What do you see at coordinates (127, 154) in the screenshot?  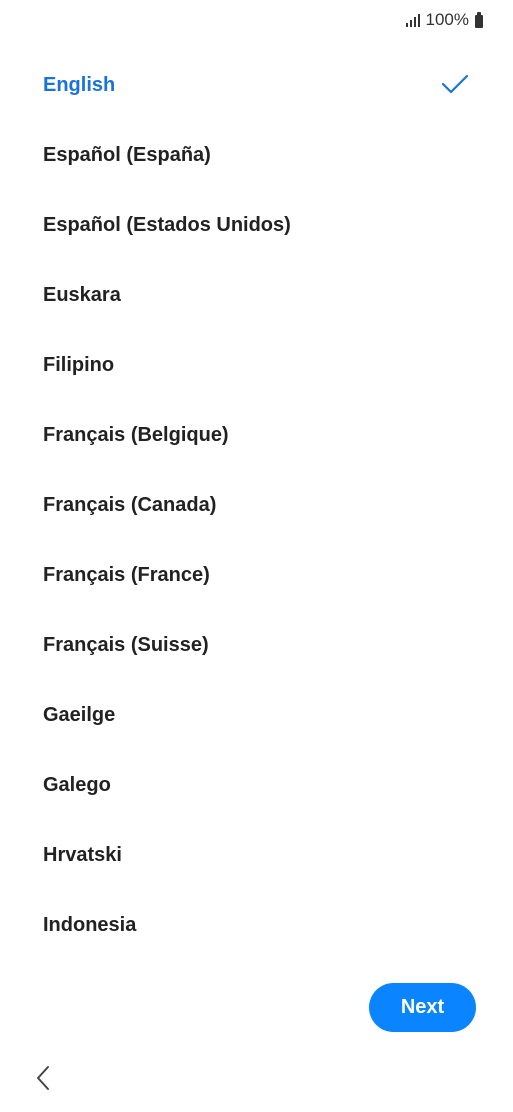 I see `language-label: Español (España)` at bounding box center [127, 154].